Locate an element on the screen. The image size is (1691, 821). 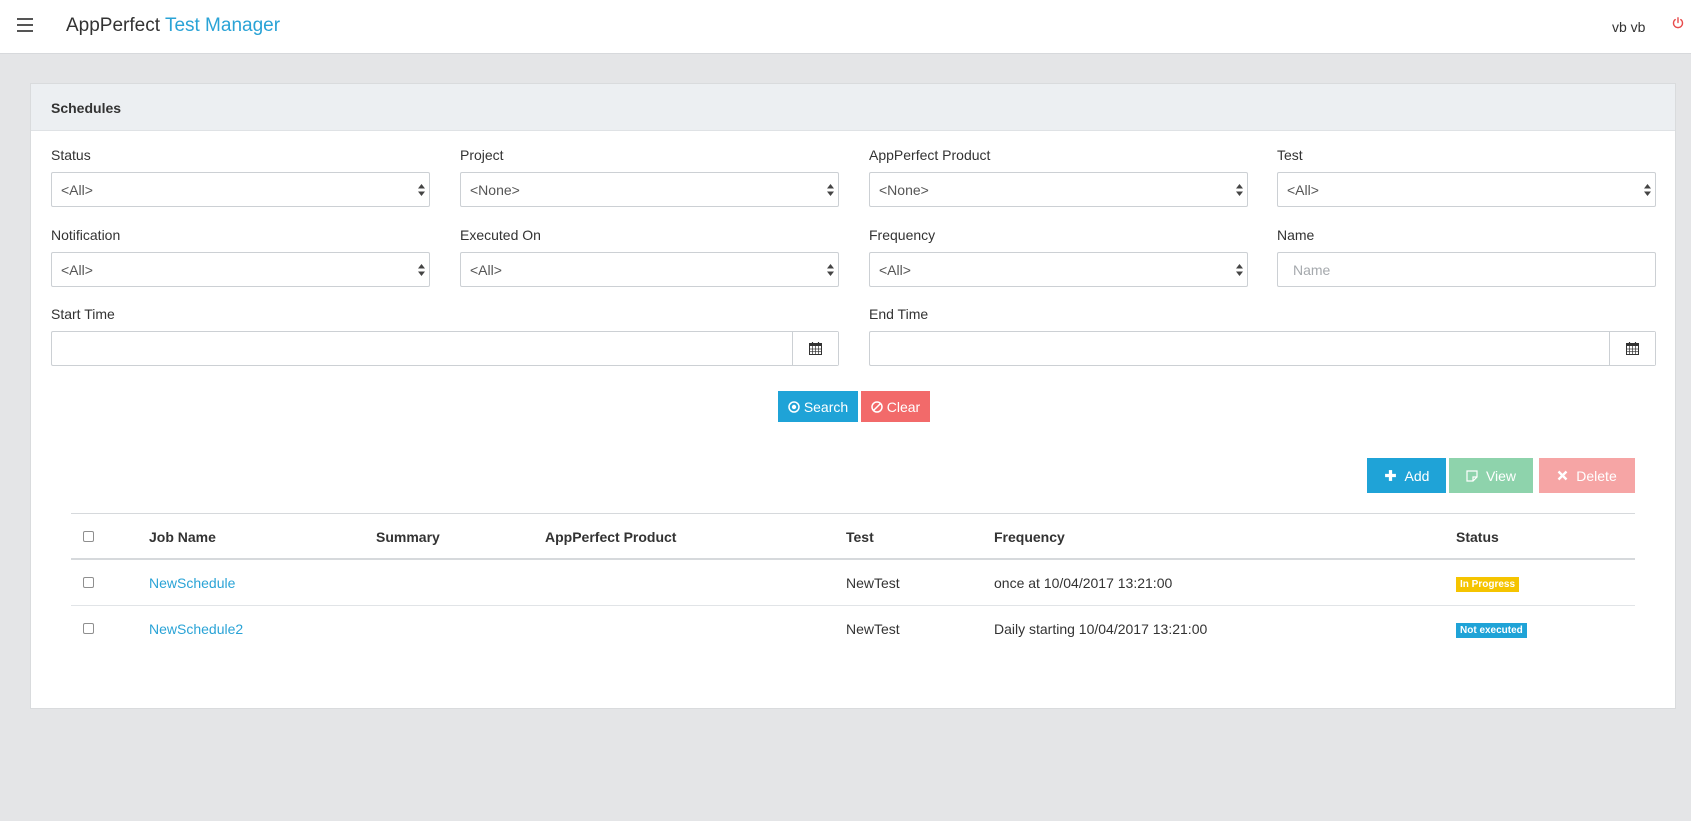
add-button-label: Add is located at coordinates (1417, 475).